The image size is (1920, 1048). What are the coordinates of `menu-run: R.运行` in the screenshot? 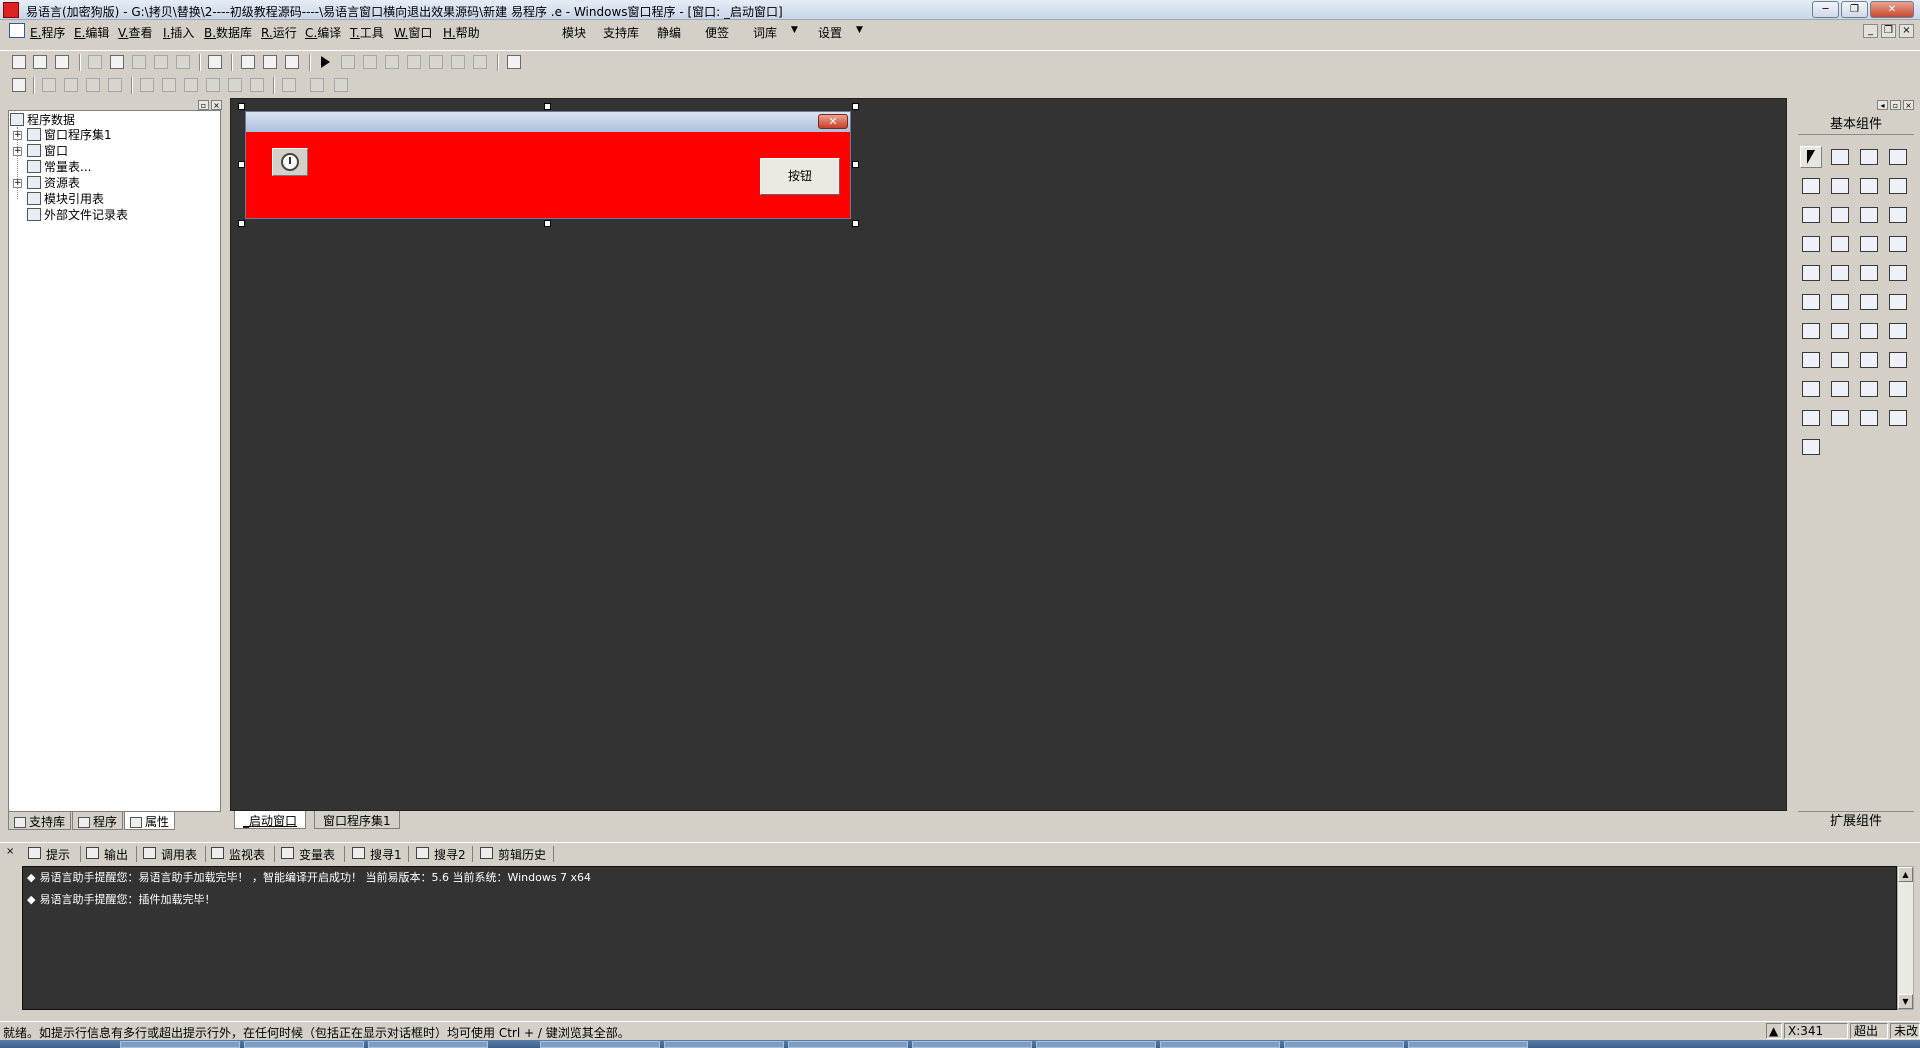 It's located at (279, 32).